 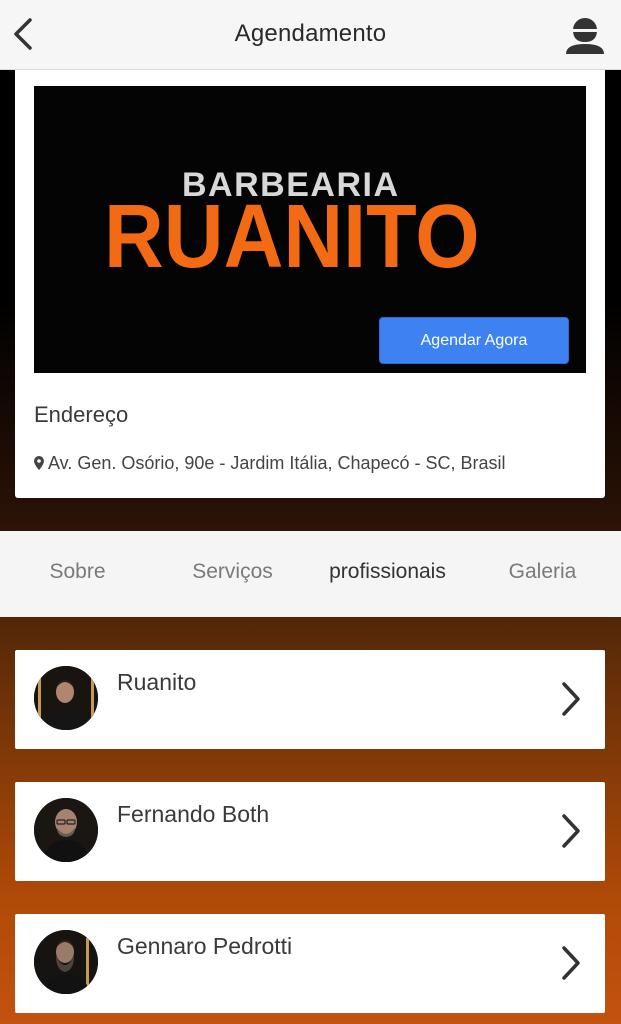 What do you see at coordinates (157, 682) in the screenshot?
I see `professional-name: Ruanito` at bounding box center [157, 682].